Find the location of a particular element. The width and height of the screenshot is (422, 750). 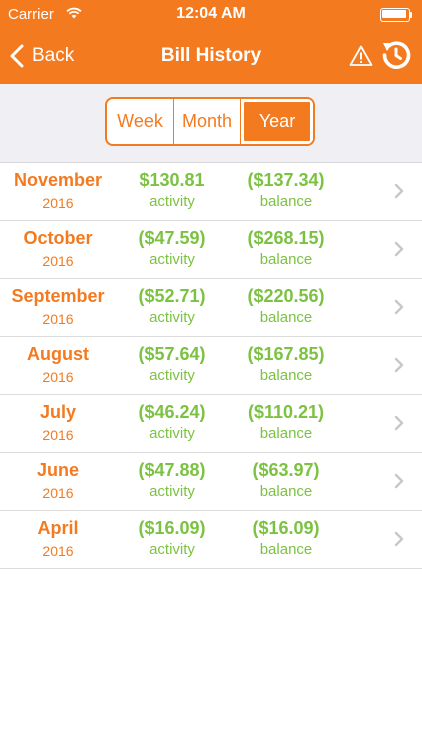

row-month: November is located at coordinates (58, 180).